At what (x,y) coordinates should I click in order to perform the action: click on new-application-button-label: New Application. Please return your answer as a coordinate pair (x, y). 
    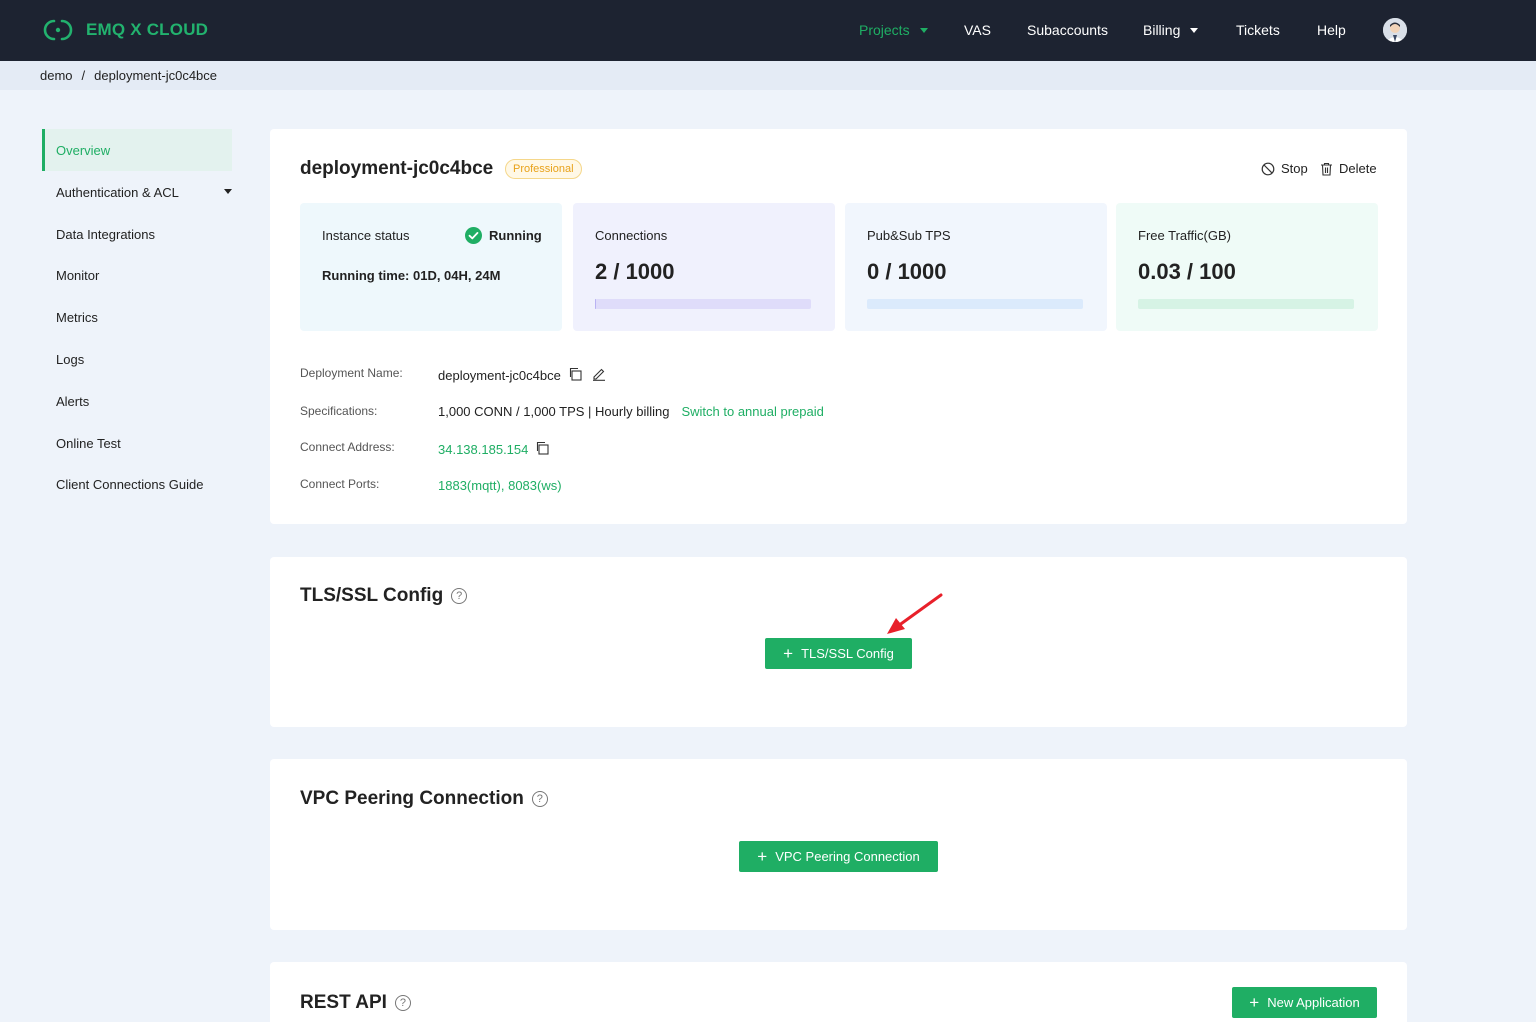
    Looking at the image, I should click on (1313, 1002).